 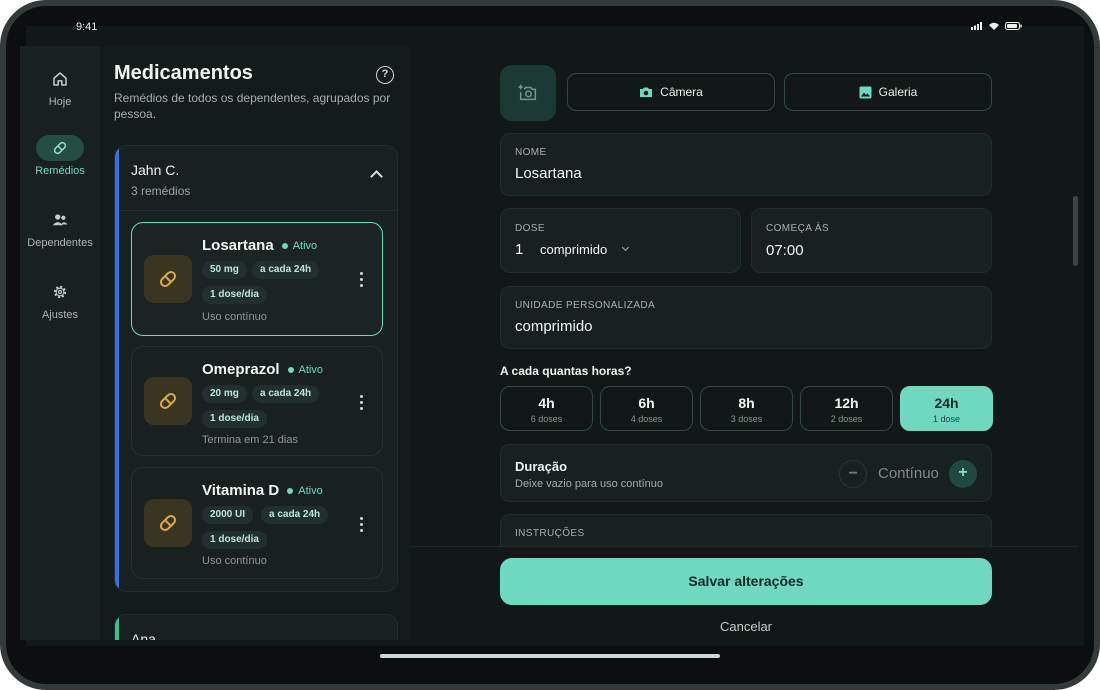 What do you see at coordinates (143, 635) in the screenshot?
I see `group-name: Ana` at bounding box center [143, 635].